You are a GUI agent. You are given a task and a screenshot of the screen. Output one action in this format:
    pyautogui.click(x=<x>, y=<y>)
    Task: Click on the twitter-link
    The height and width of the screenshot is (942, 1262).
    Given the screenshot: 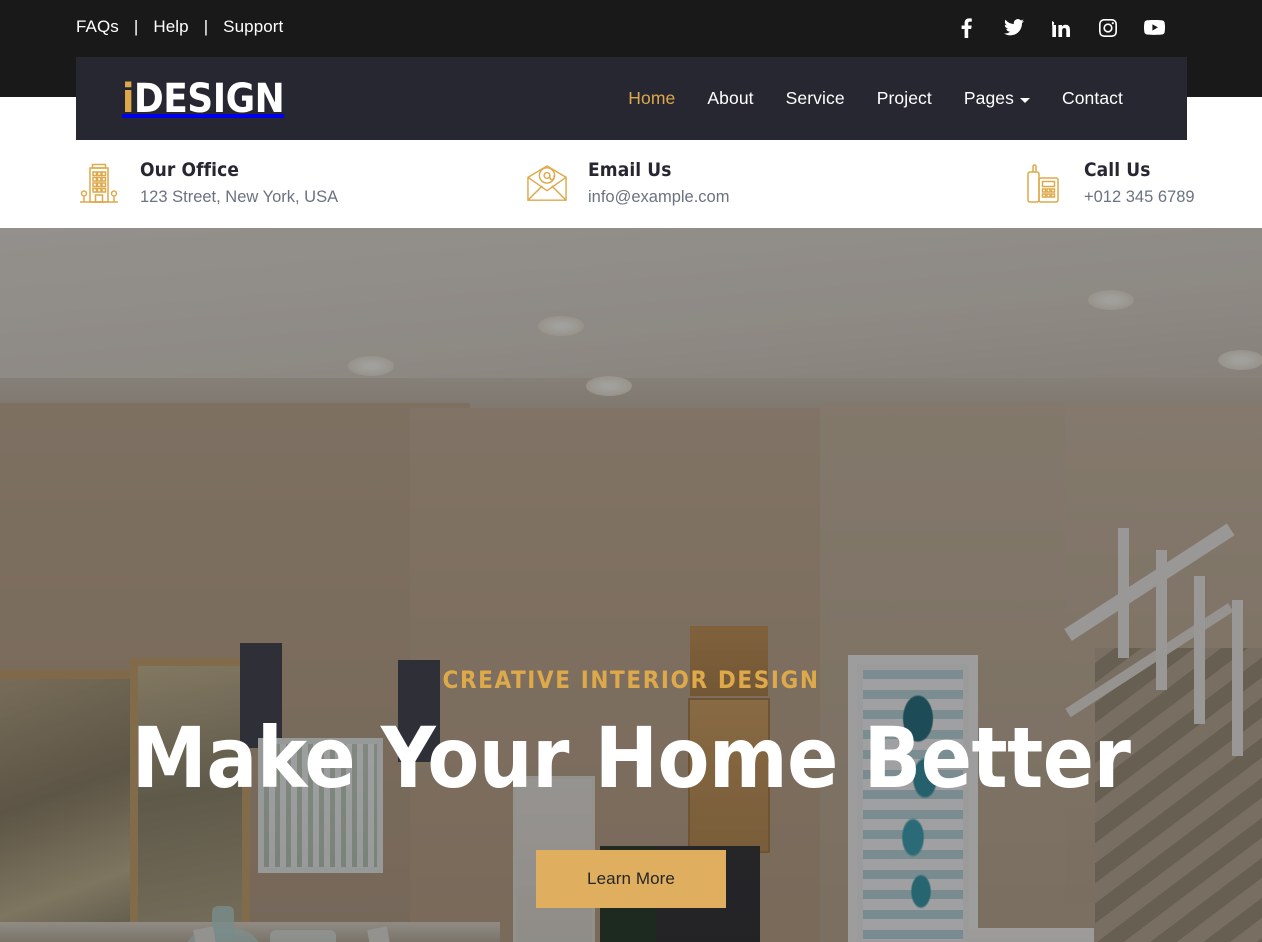 What is the action you would take?
    pyautogui.click(x=1013, y=30)
    